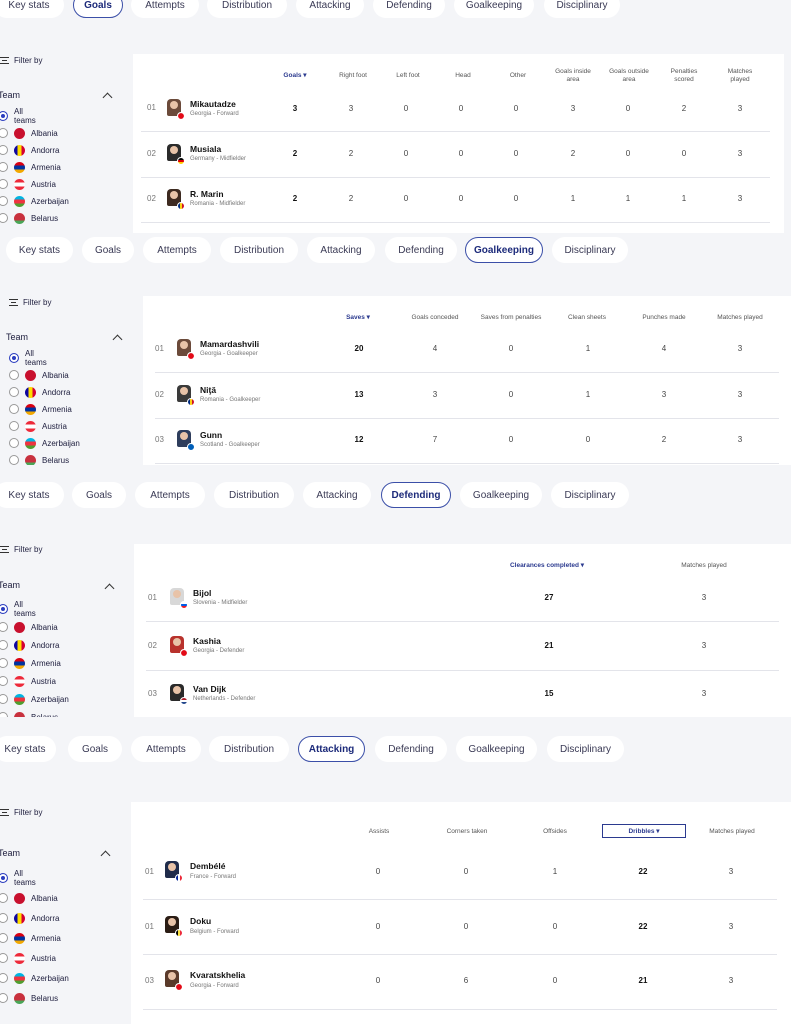  Describe the element at coordinates (462, 599) in the screenshot. I see `table-row: 01 Bijol Slovenia - Midfielder 27 3` at that location.